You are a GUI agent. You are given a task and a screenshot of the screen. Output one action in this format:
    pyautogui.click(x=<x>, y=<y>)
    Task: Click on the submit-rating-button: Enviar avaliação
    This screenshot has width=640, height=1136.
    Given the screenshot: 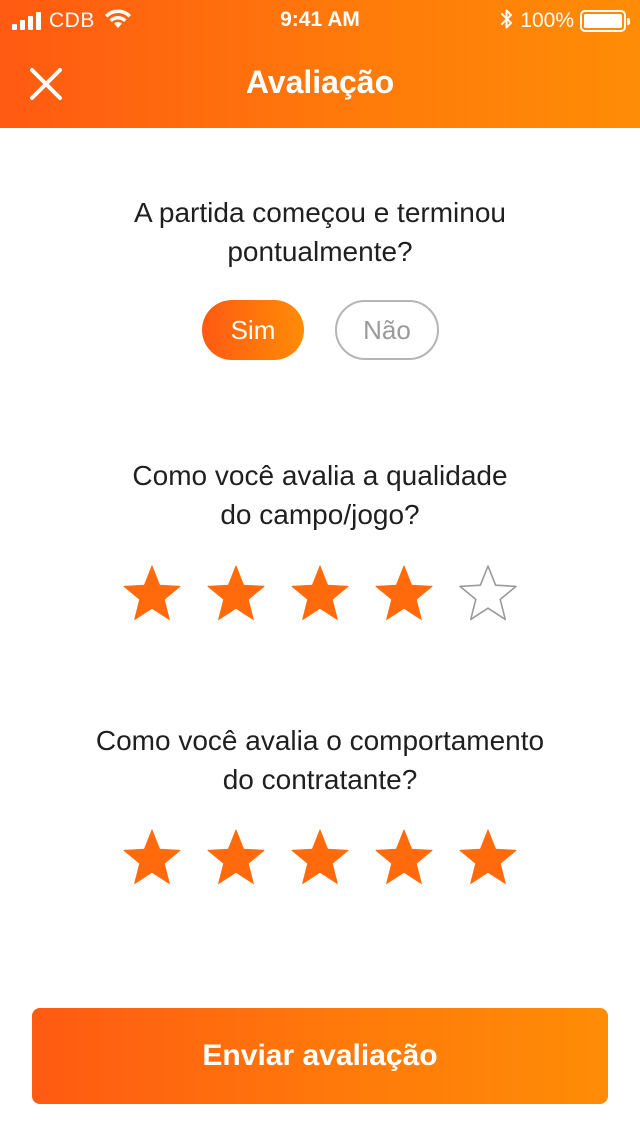 What is the action you would take?
    pyautogui.click(x=320, y=1056)
    